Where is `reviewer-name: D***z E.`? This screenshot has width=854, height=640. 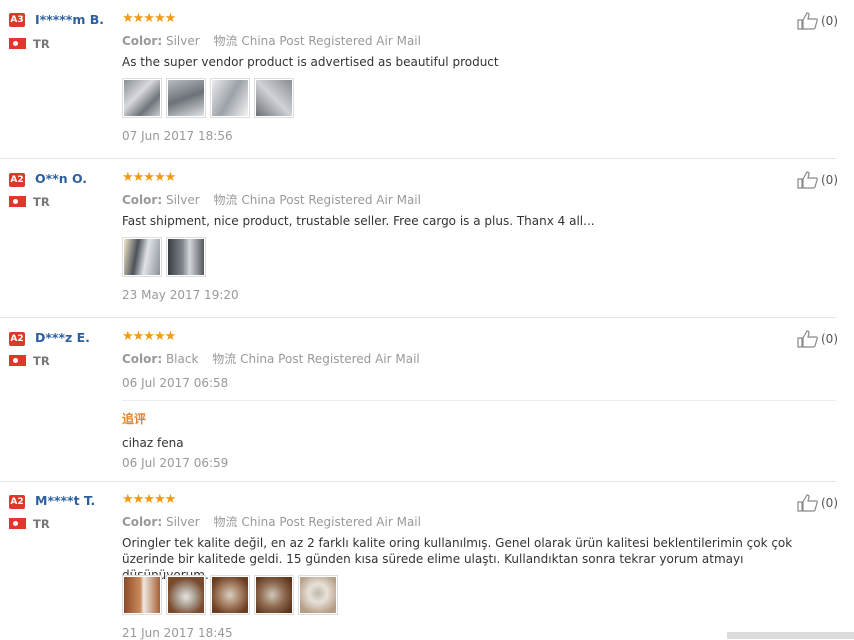
reviewer-name: D***z E. is located at coordinates (62, 337).